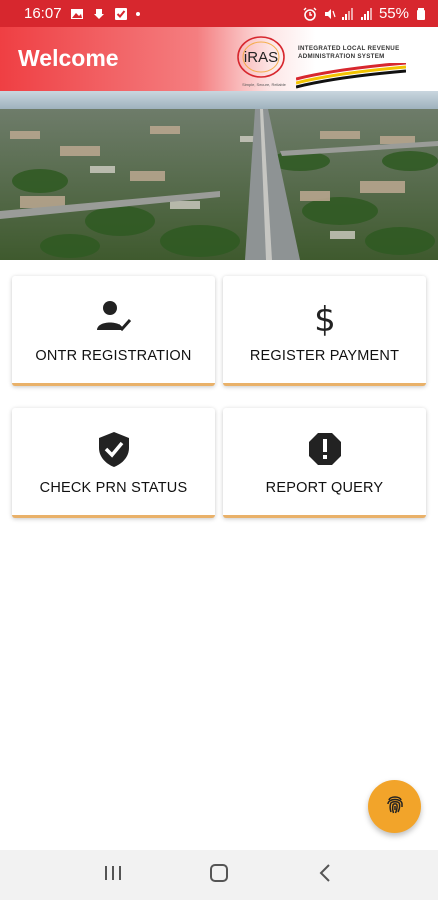 This screenshot has height=900, width=438. Describe the element at coordinates (77, 14) in the screenshot. I see `gallery-icon` at that location.